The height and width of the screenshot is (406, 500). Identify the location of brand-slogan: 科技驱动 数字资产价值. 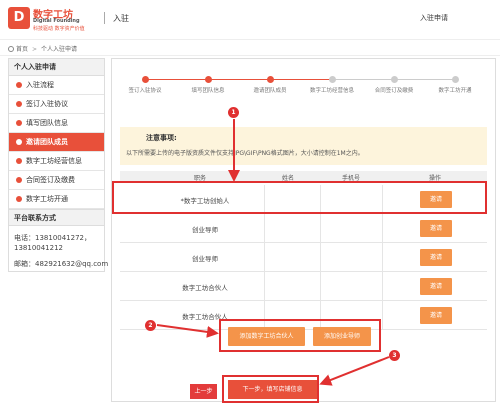
(59, 29).